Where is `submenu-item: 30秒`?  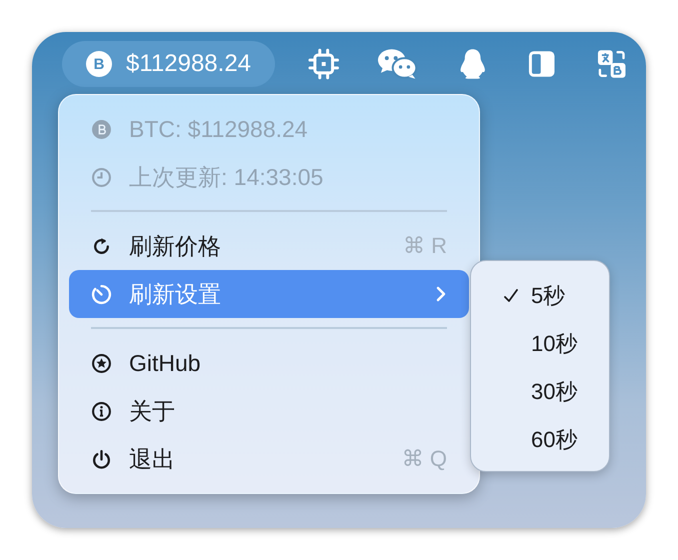 submenu-item: 30秒 is located at coordinates (540, 392).